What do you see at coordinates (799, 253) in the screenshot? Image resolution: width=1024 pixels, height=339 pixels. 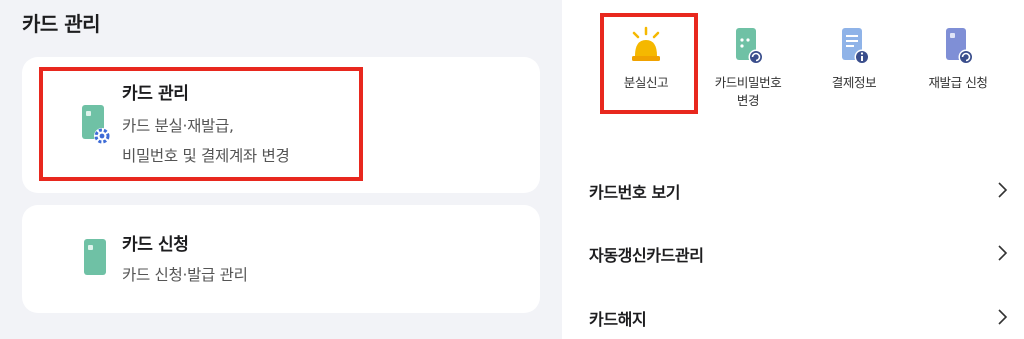 I see `menu-item-auto-renewal-card: 자동갱신카드관리` at bounding box center [799, 253].